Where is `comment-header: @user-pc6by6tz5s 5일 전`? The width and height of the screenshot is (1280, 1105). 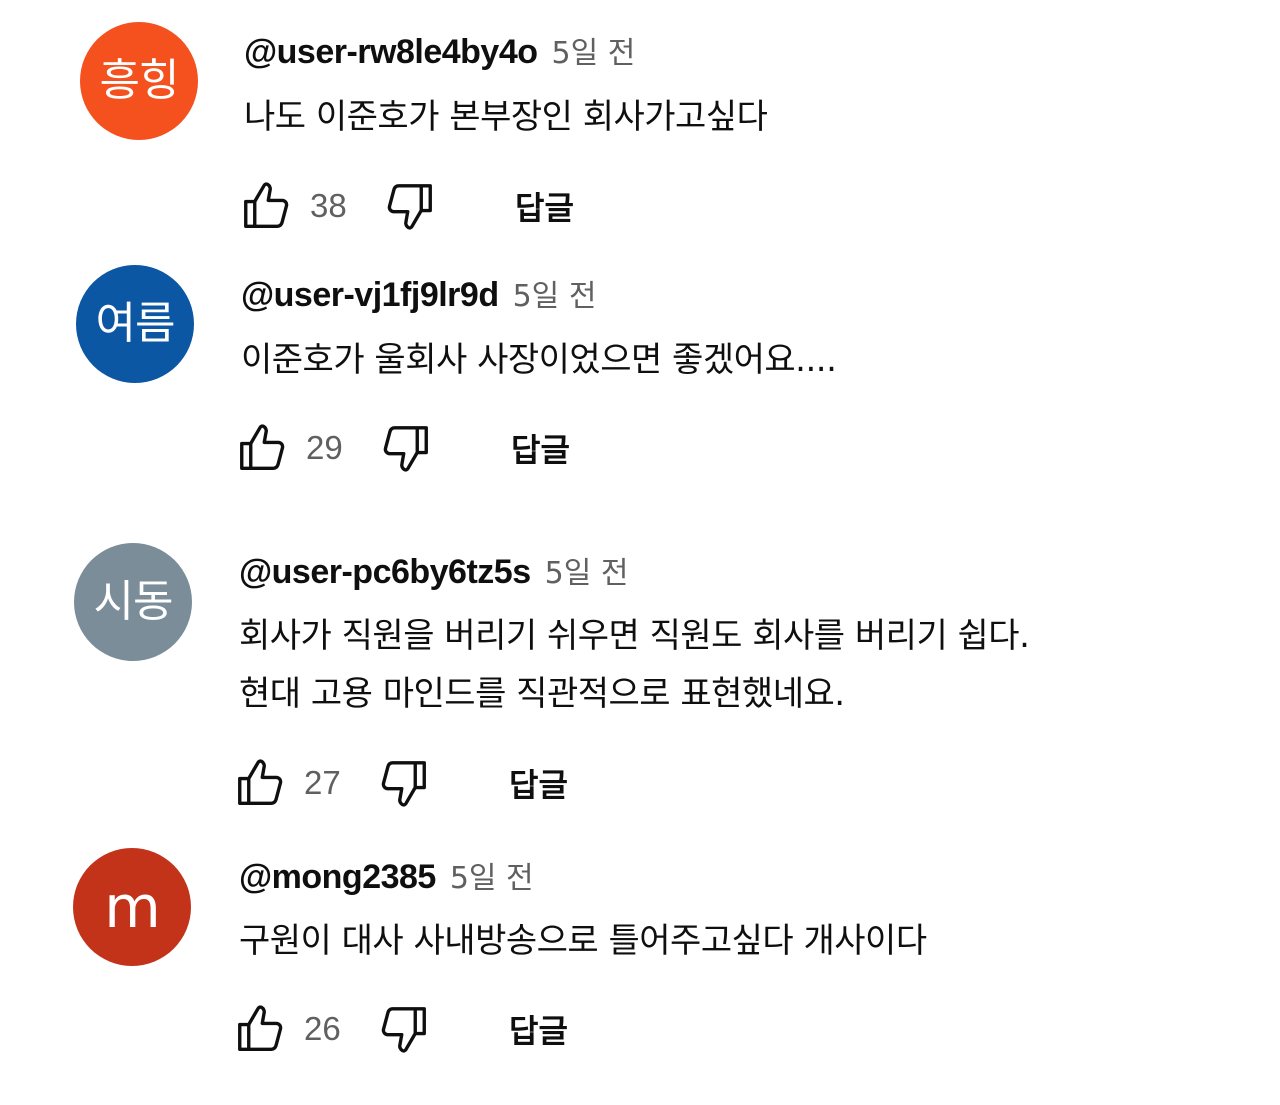
comment-header: @user-pc6by6tz5s 5일 전 is located at coordinates (433, 570).